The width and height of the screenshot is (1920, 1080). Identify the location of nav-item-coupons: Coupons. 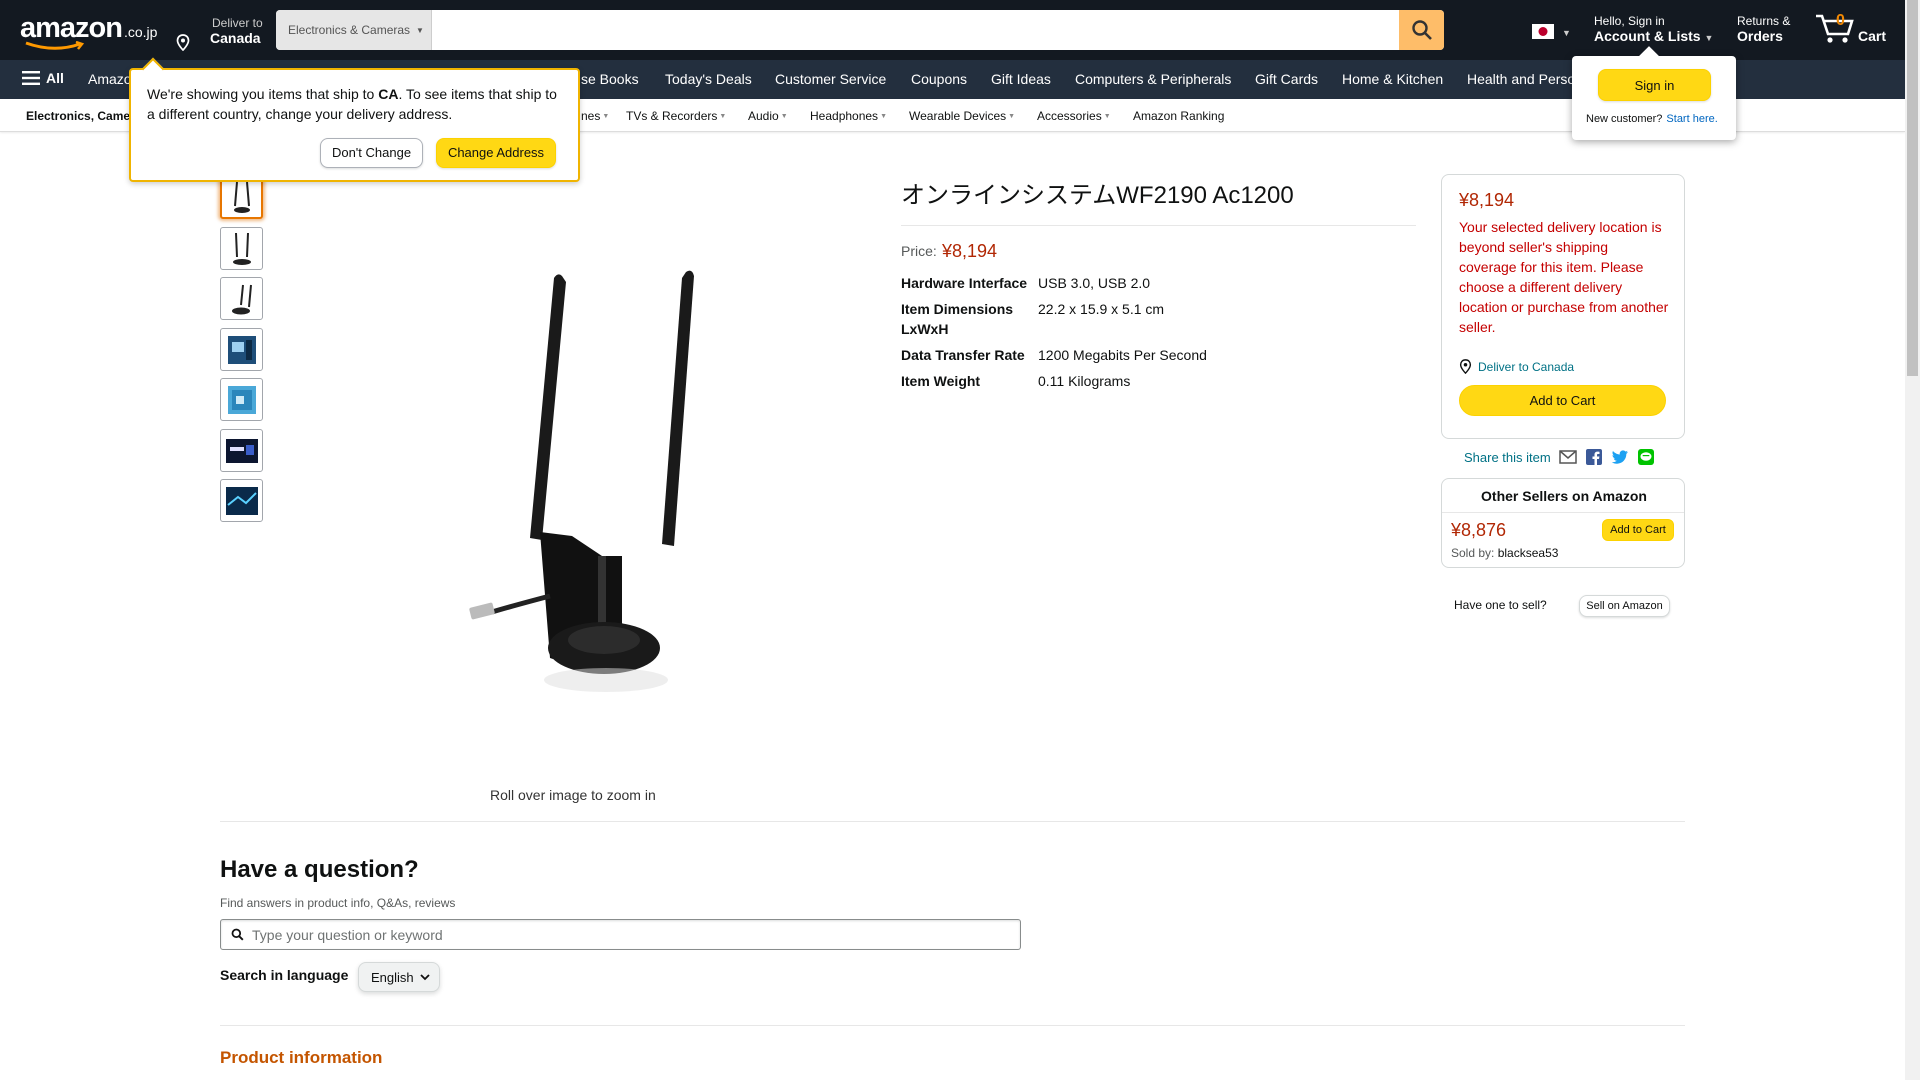
(939, 79).